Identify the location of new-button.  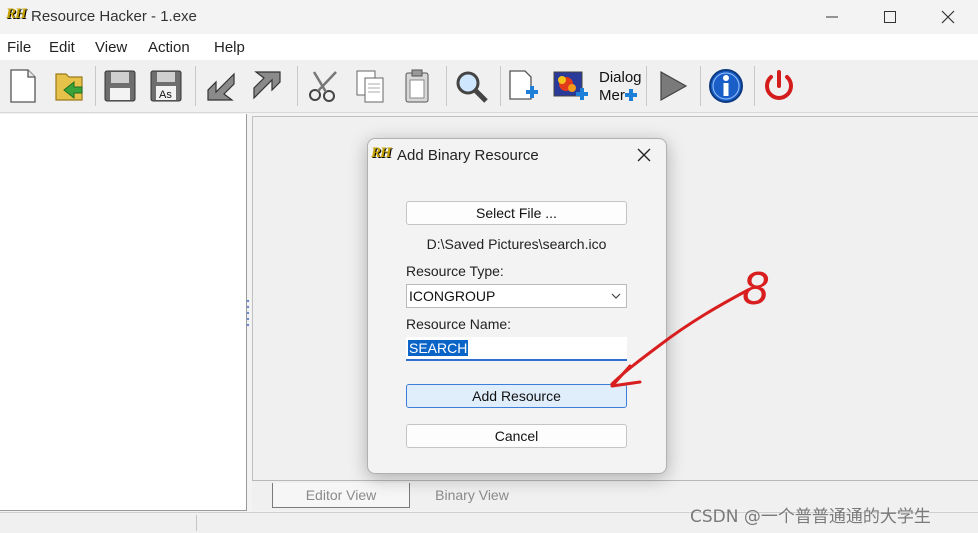
(23, 86).